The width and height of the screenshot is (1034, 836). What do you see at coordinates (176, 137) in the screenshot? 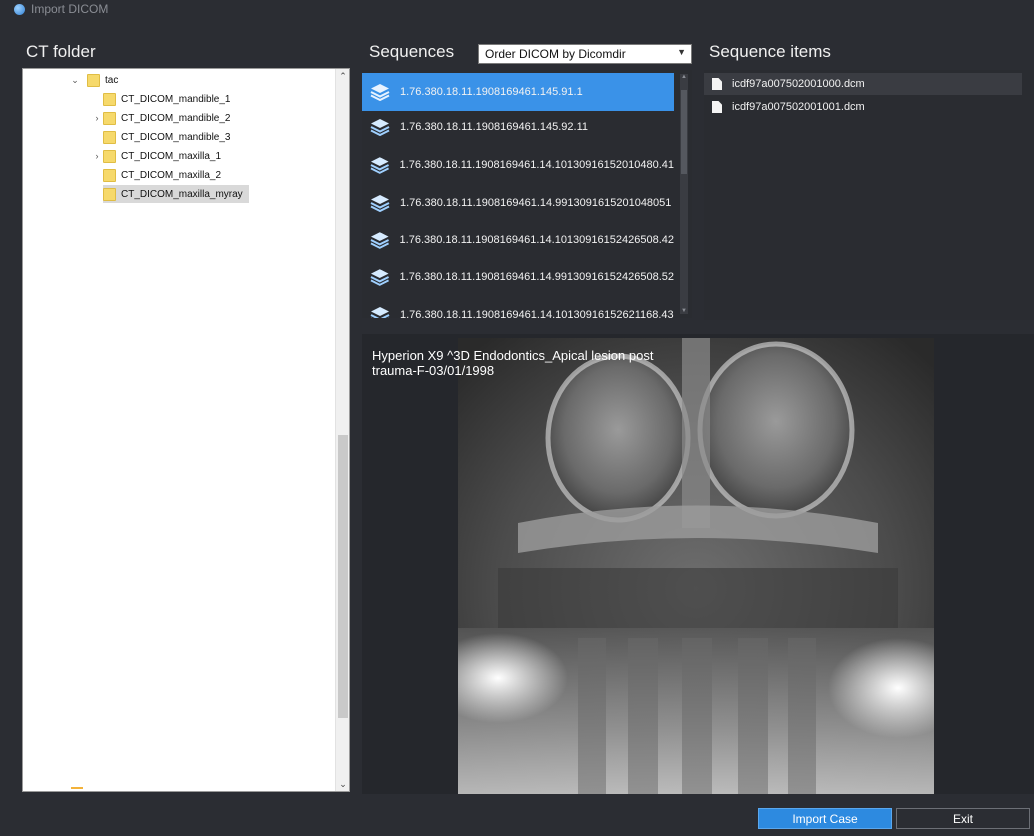
I see `tree-node-label: CT_DICOM_mandible_3` at bounding box center [176, 137].